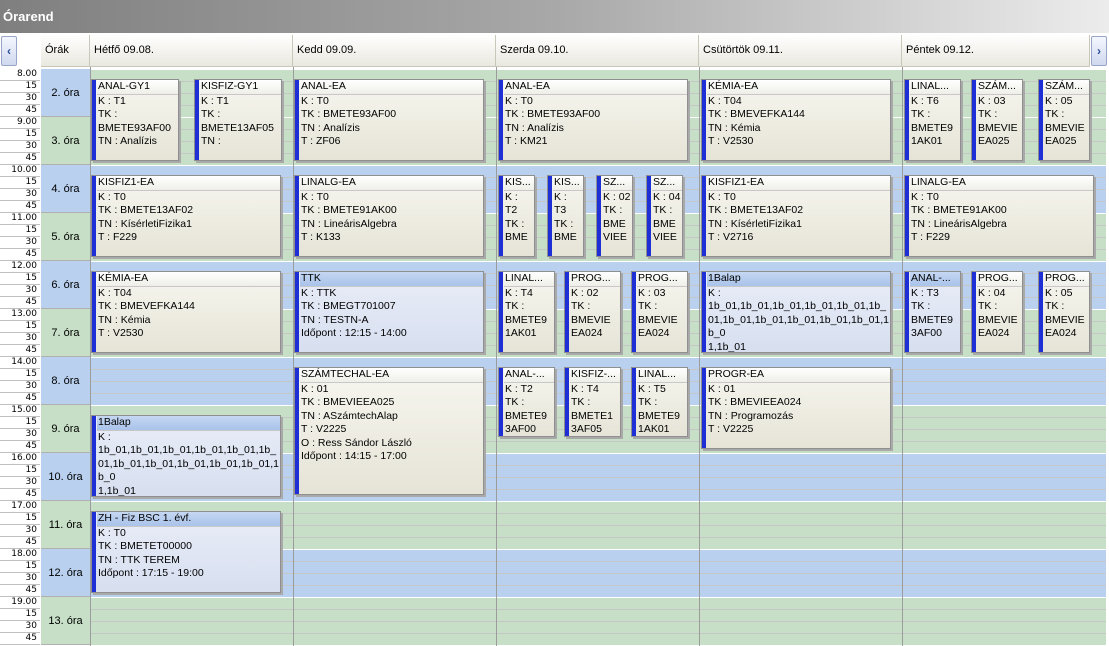 Image resolution: width=1109 pixels, height=646 pixels. I want to click on course-event: SZÁM... K : 05 TK : BMEVIE EA025, so click(1064, 120).